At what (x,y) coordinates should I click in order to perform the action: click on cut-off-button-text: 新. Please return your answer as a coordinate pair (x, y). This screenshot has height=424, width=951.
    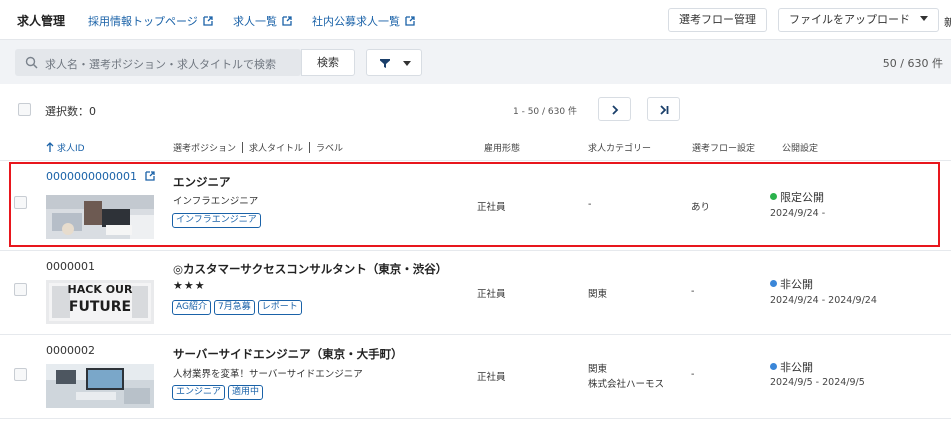
    Looking at the image, I should click on (947, 22).